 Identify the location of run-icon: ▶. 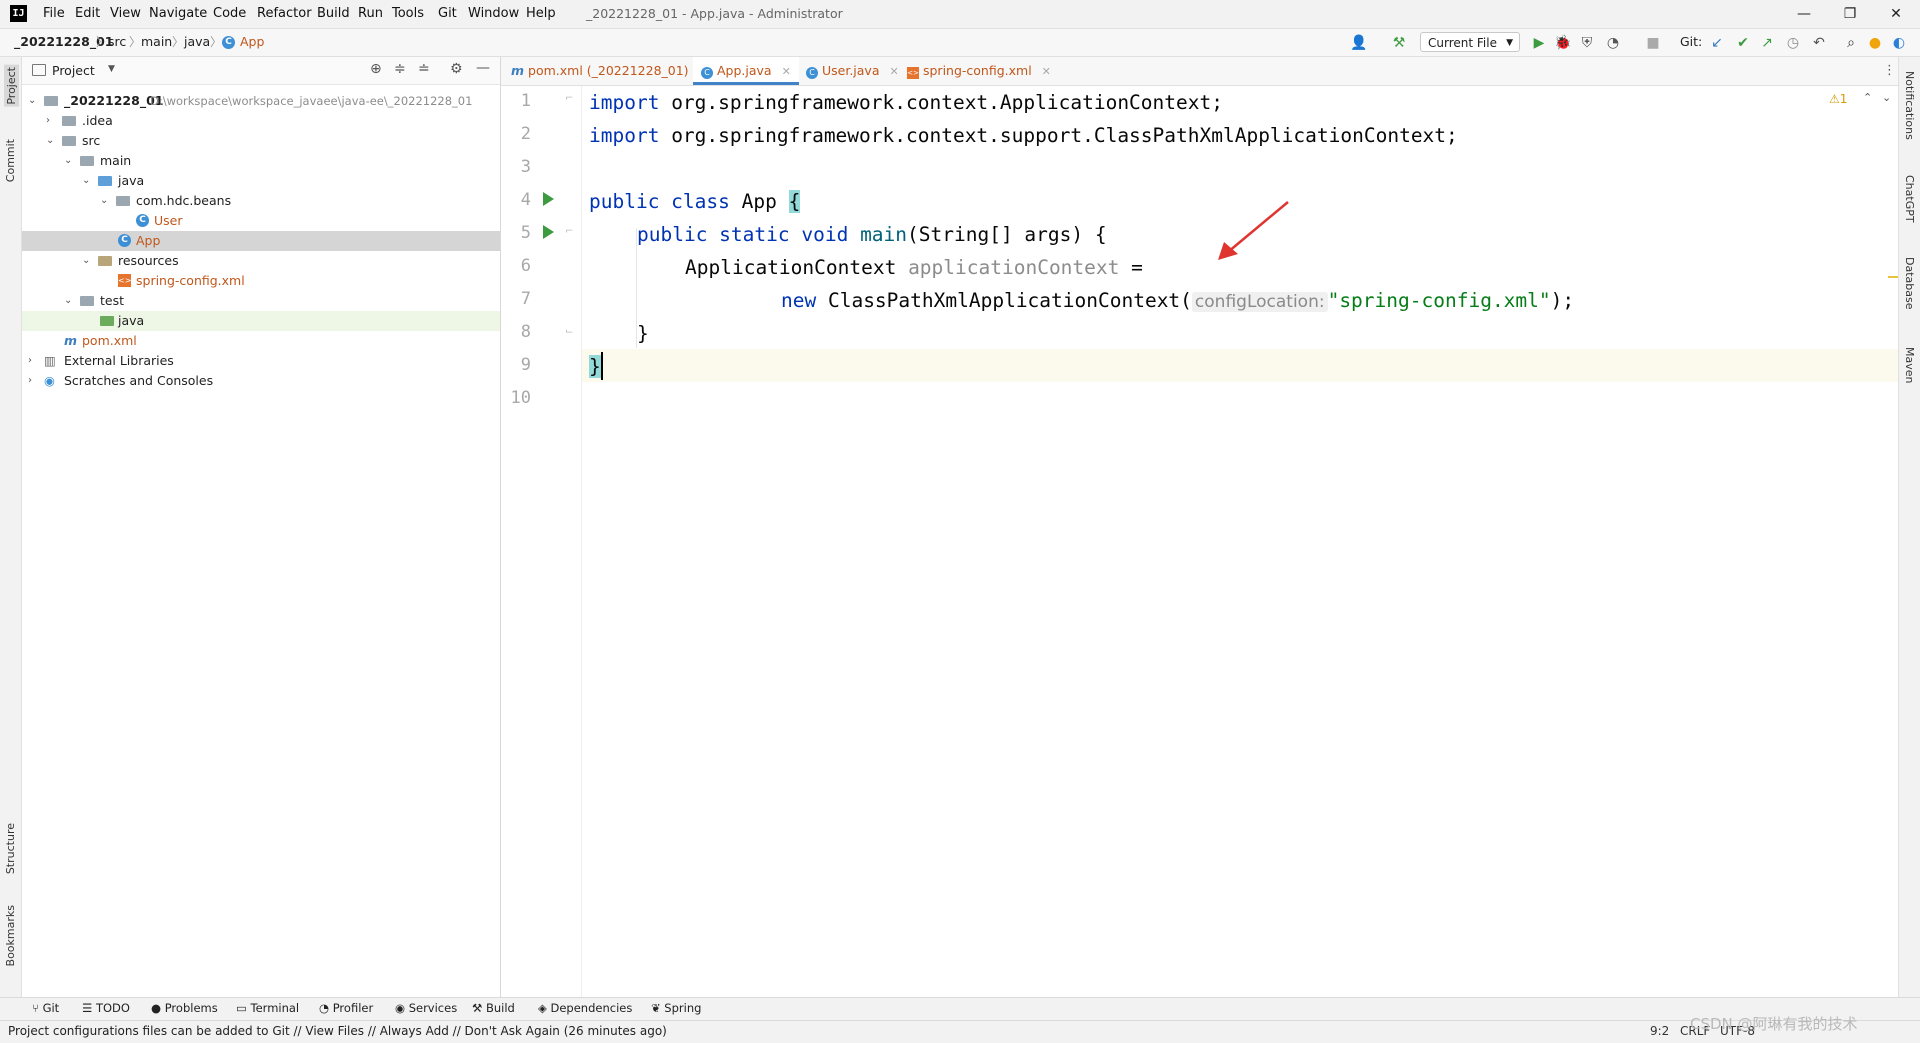
(1539, 43).